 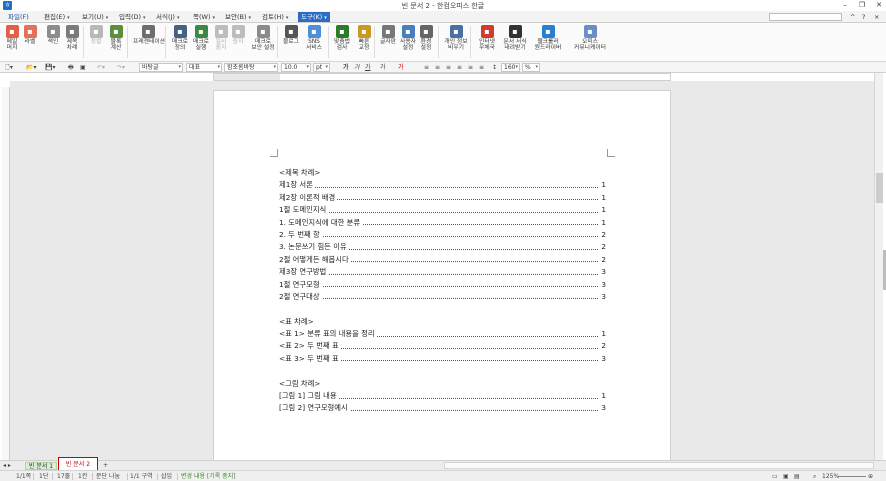 I want to click on tab-nav-icon: ◂ ▸, so click(x=7, y=465).